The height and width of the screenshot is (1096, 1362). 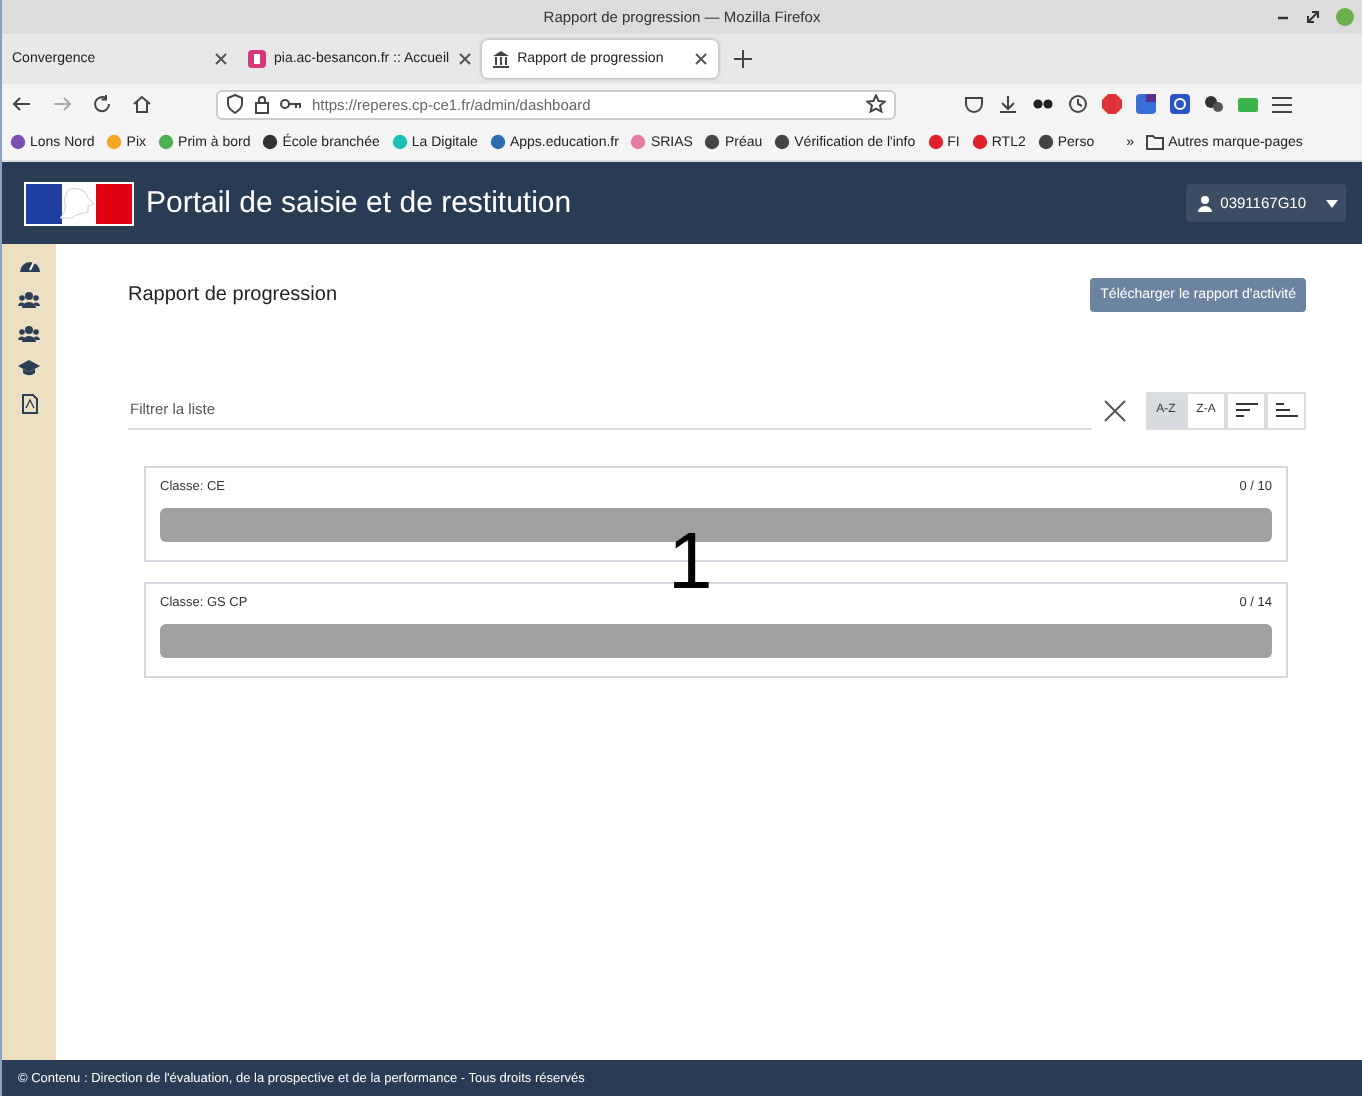 I want to click on overlay-number: 1, so click(x=690, y=562).